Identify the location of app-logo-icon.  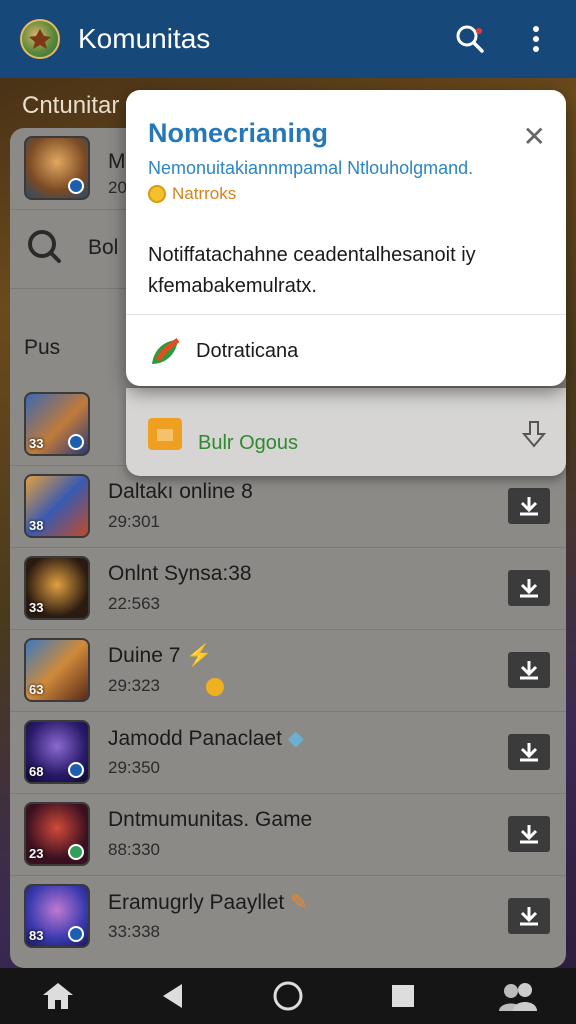
(40, 39).